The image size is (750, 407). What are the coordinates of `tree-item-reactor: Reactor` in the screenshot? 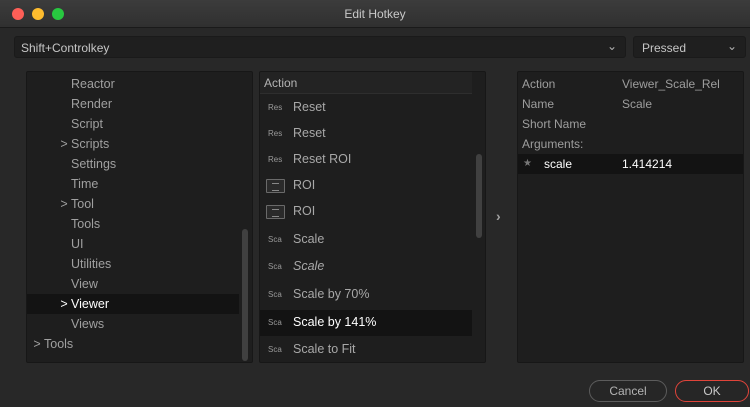 It's located at (133, 84).